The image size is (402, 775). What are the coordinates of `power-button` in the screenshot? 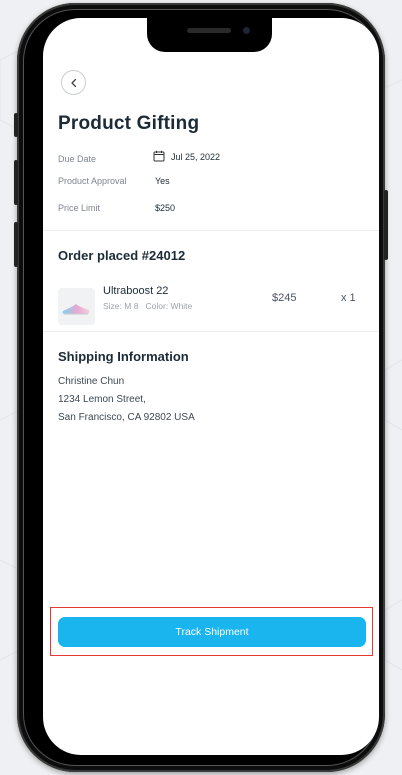 It's located at (386, 225).